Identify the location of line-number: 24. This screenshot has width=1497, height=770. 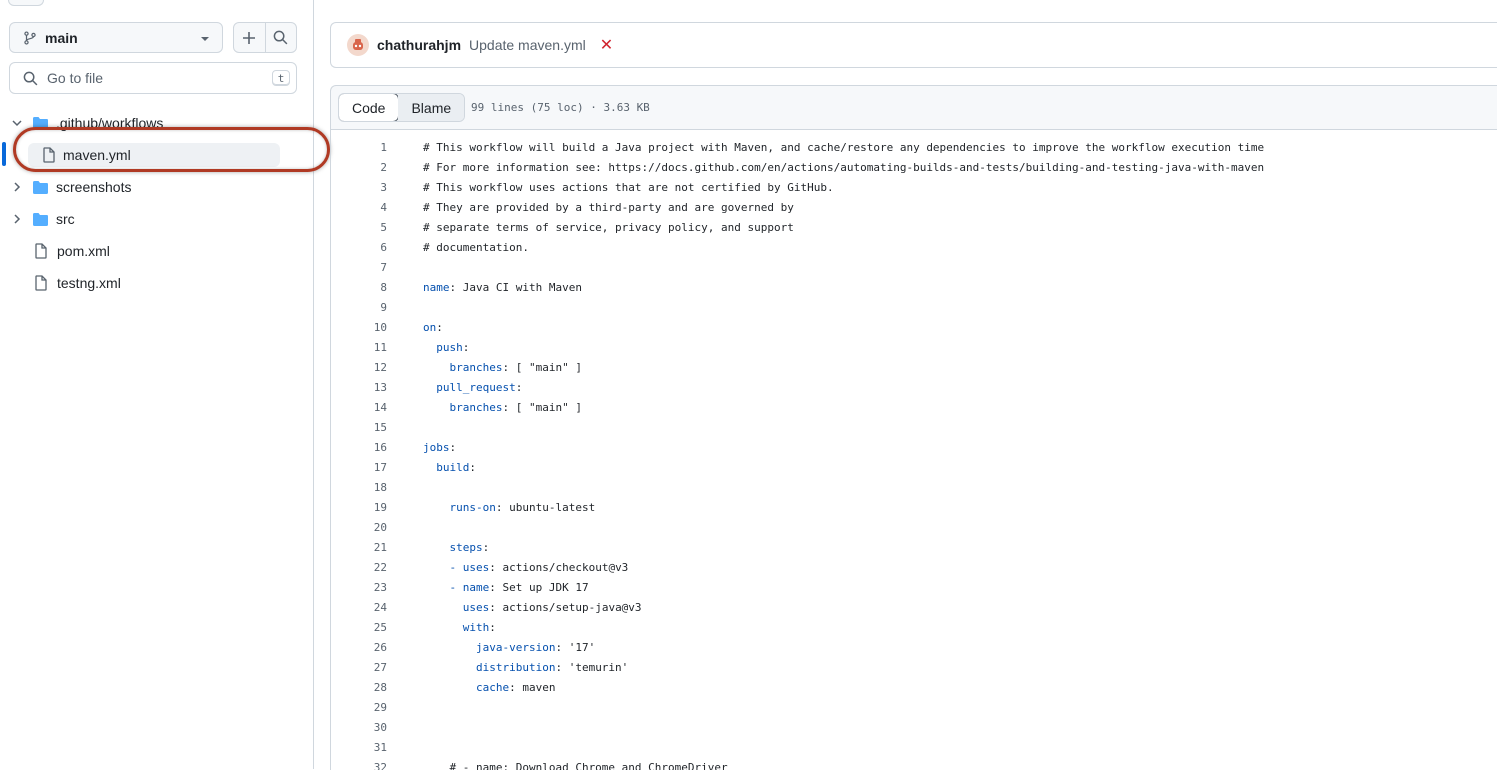
(359, 608).